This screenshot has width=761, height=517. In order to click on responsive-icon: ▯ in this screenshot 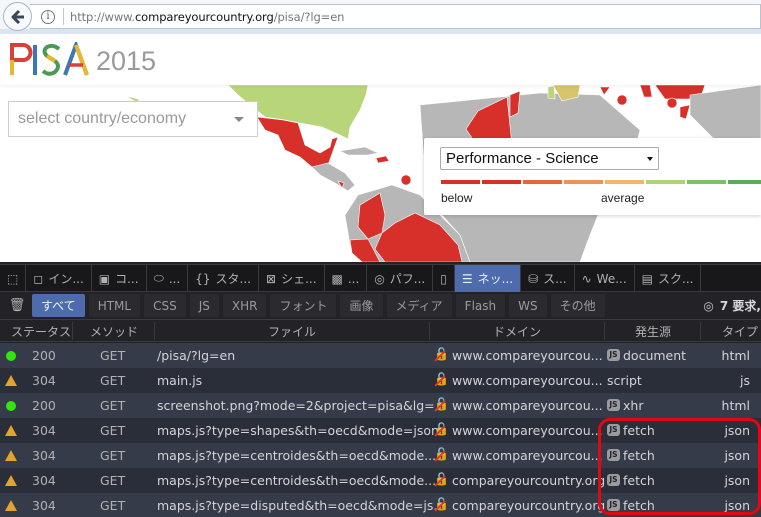, I will do `click(443, 278)`.